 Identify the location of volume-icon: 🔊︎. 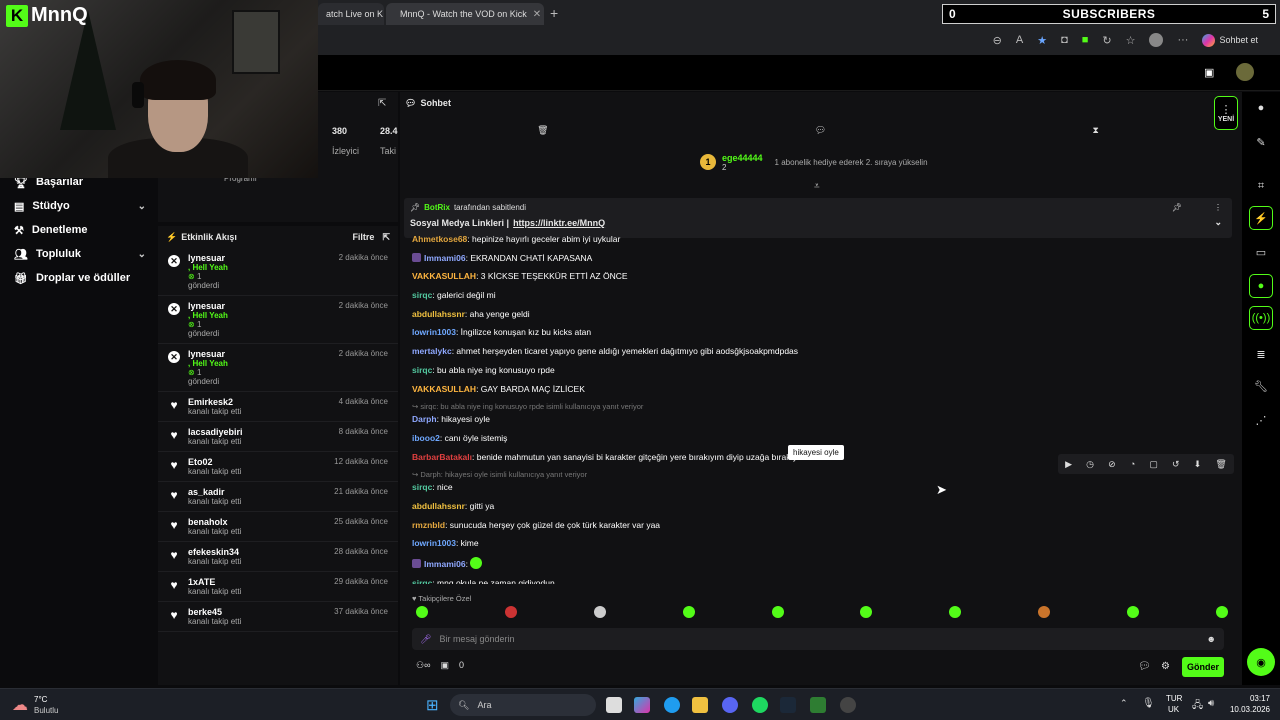
(1211, 703).